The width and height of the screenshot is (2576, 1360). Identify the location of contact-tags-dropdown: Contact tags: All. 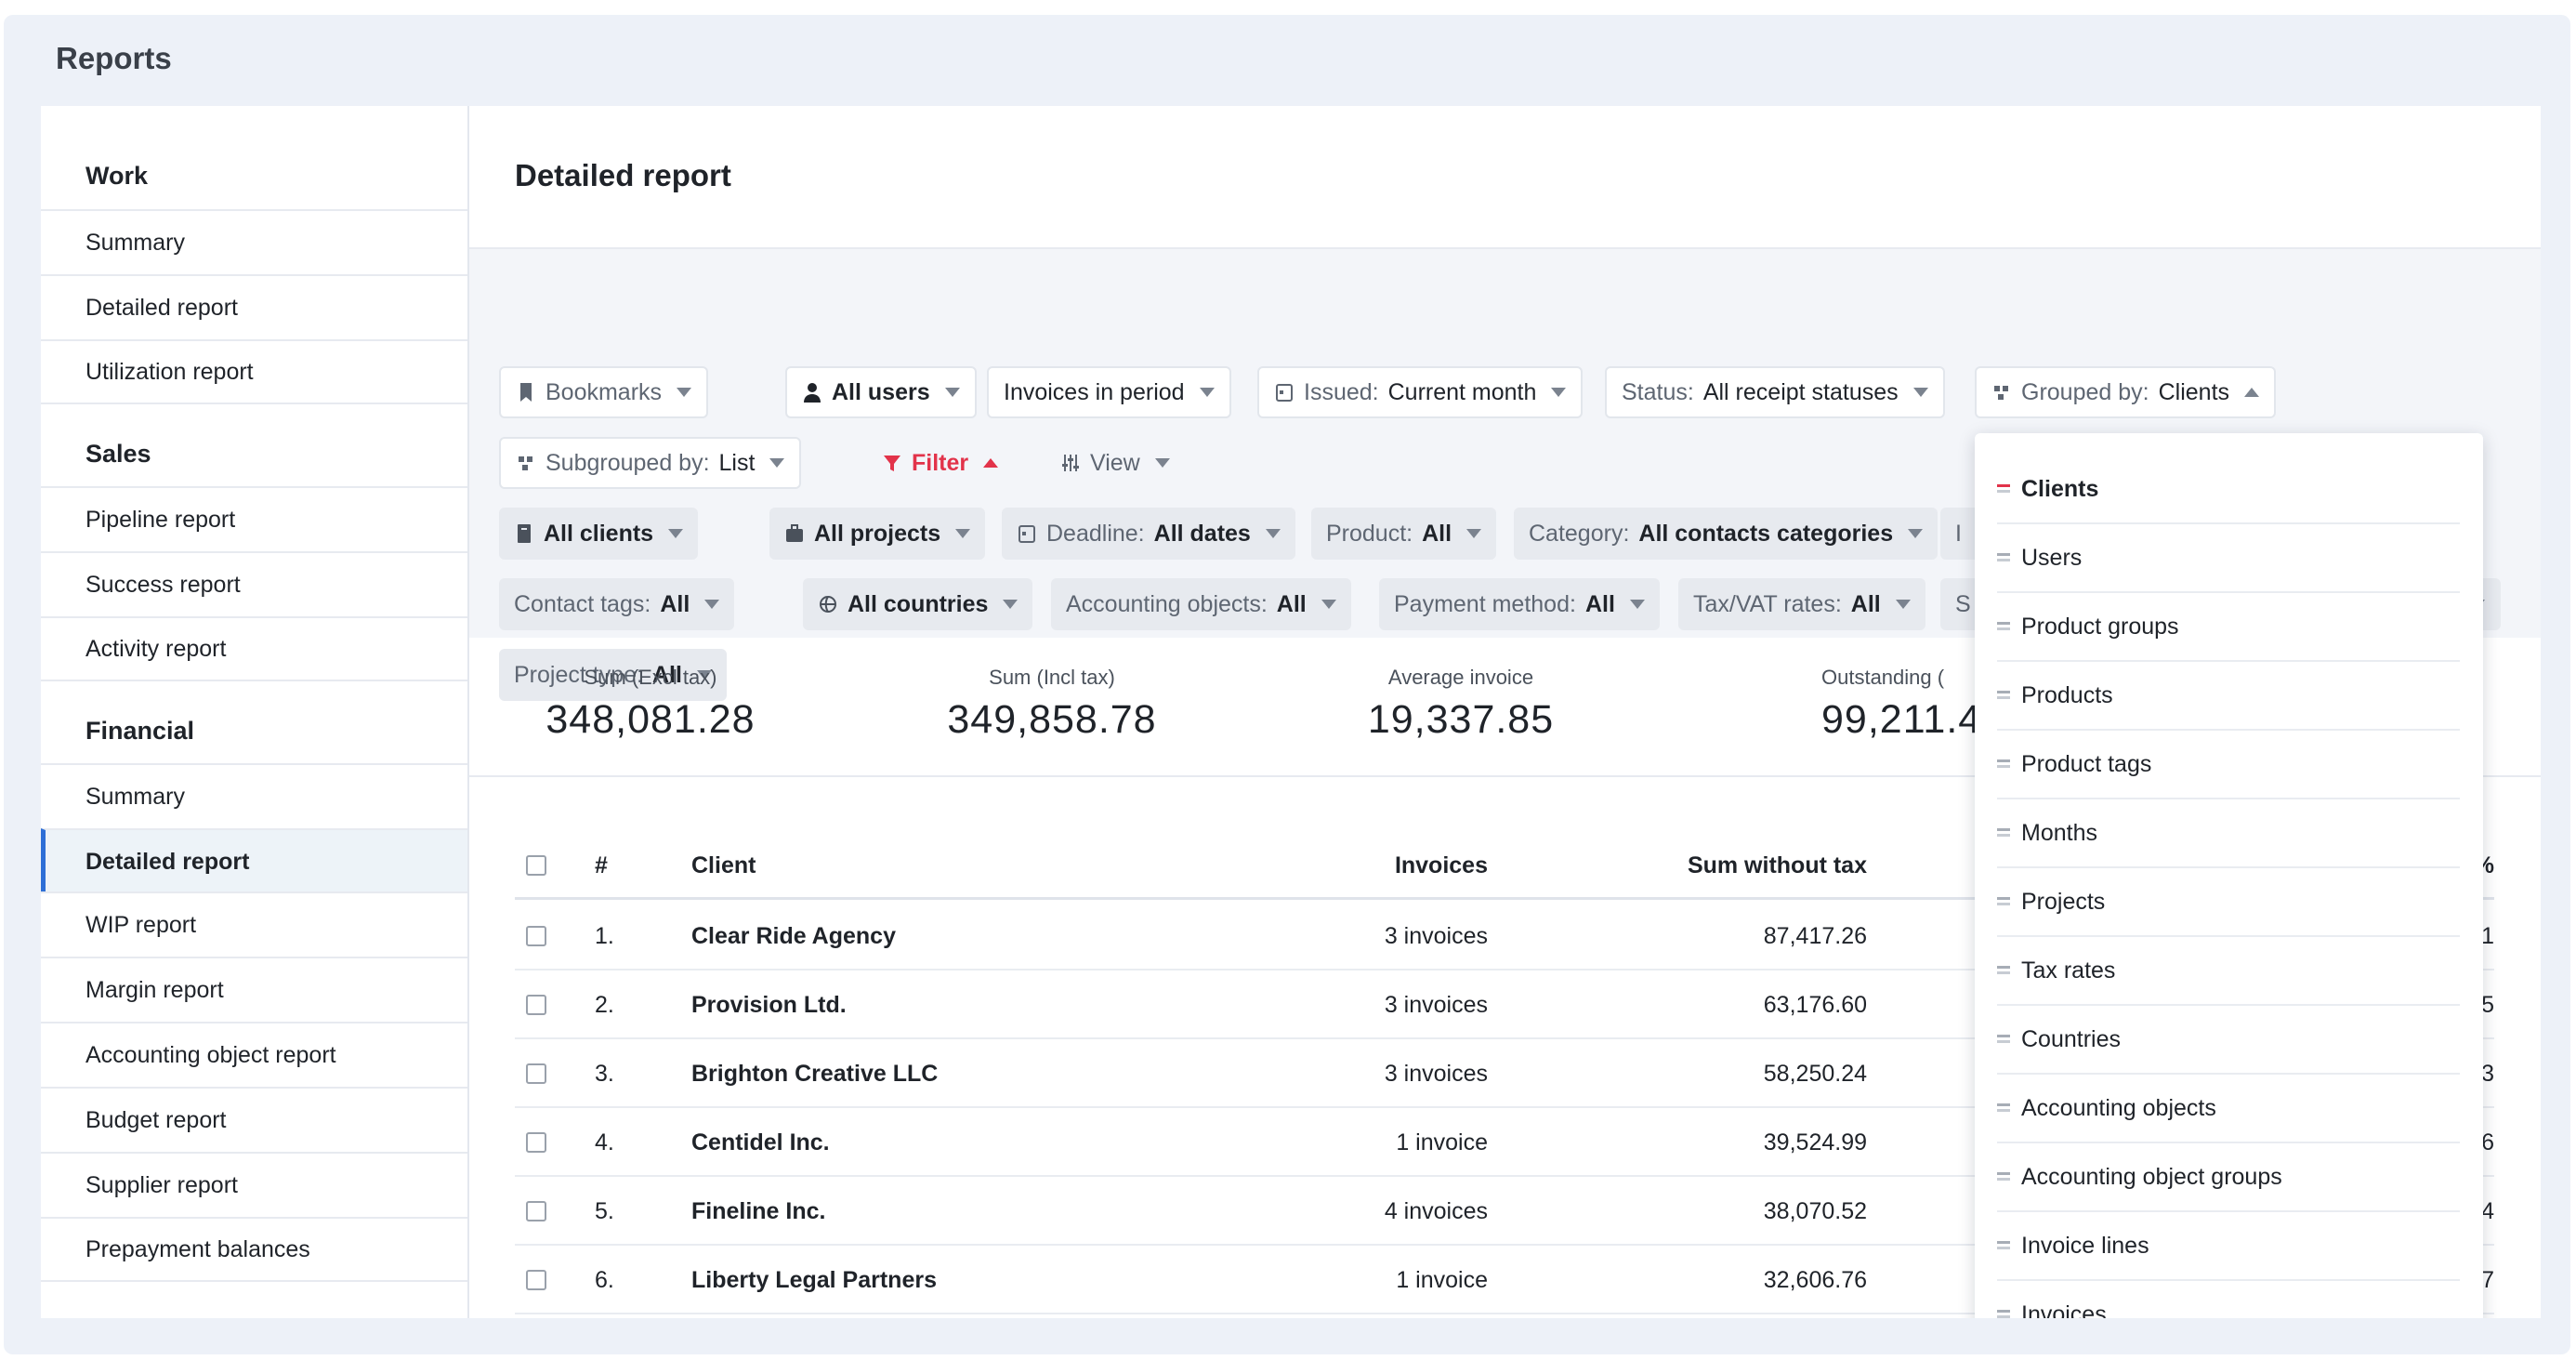
(617, 604).